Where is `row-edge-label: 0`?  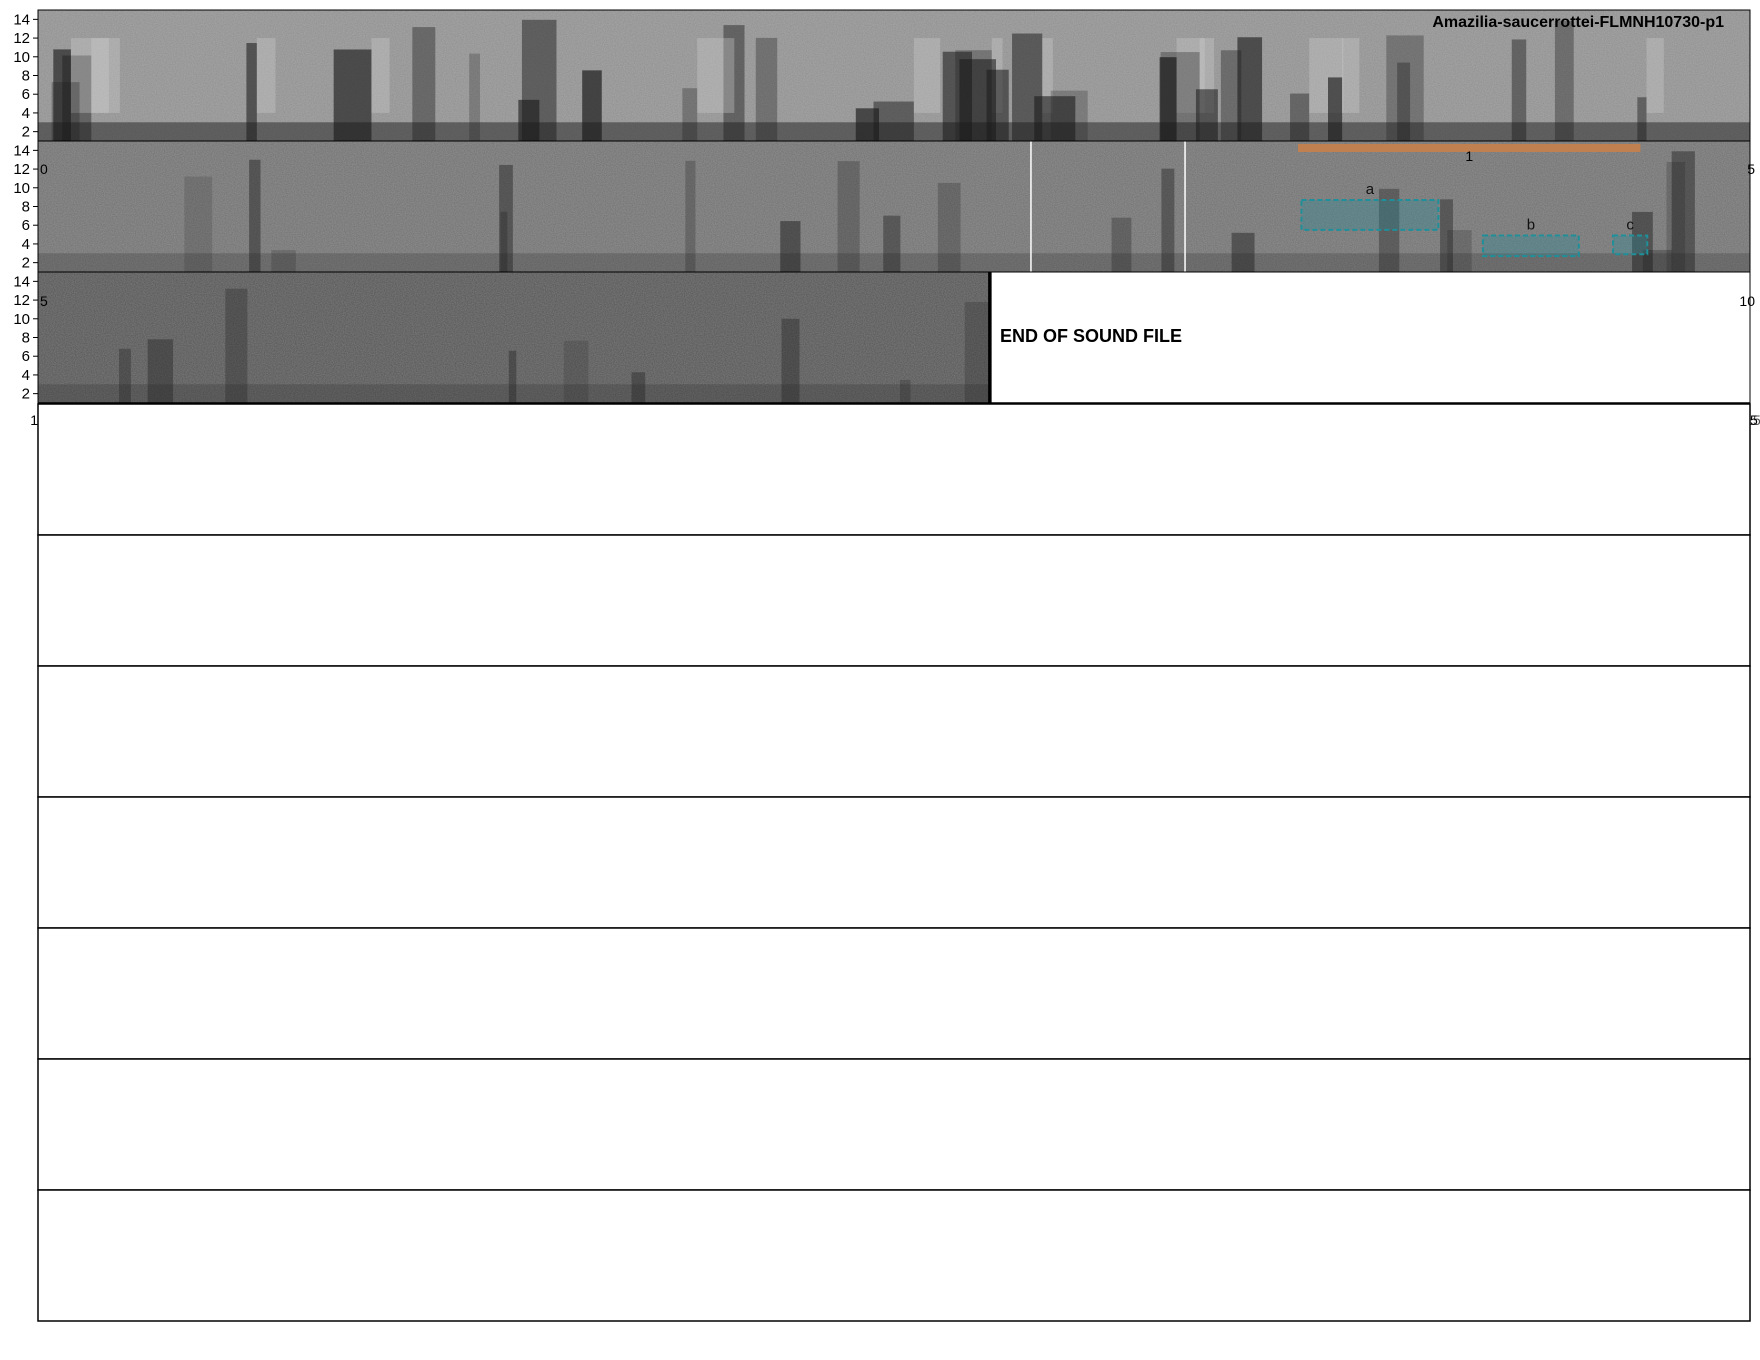 row-edge-label: 0 is located at coordinates (44, 169).